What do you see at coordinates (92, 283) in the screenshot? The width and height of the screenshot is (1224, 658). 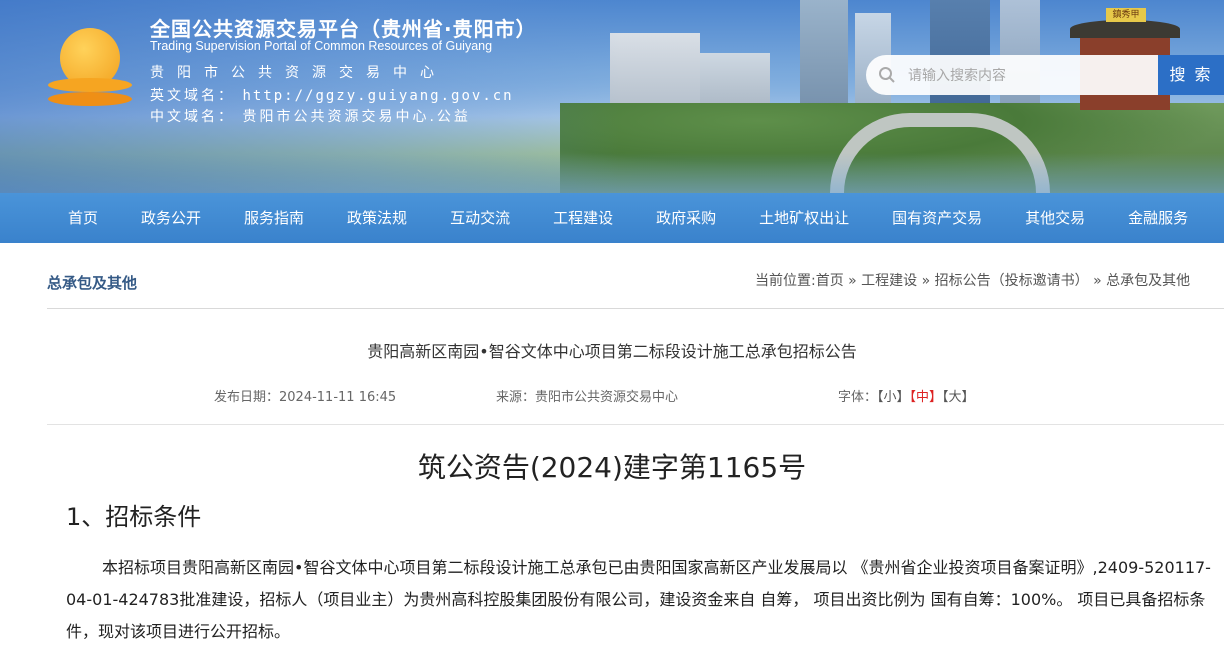 I see `section-title: 总承包及其他` at bounding box center [92, 283].